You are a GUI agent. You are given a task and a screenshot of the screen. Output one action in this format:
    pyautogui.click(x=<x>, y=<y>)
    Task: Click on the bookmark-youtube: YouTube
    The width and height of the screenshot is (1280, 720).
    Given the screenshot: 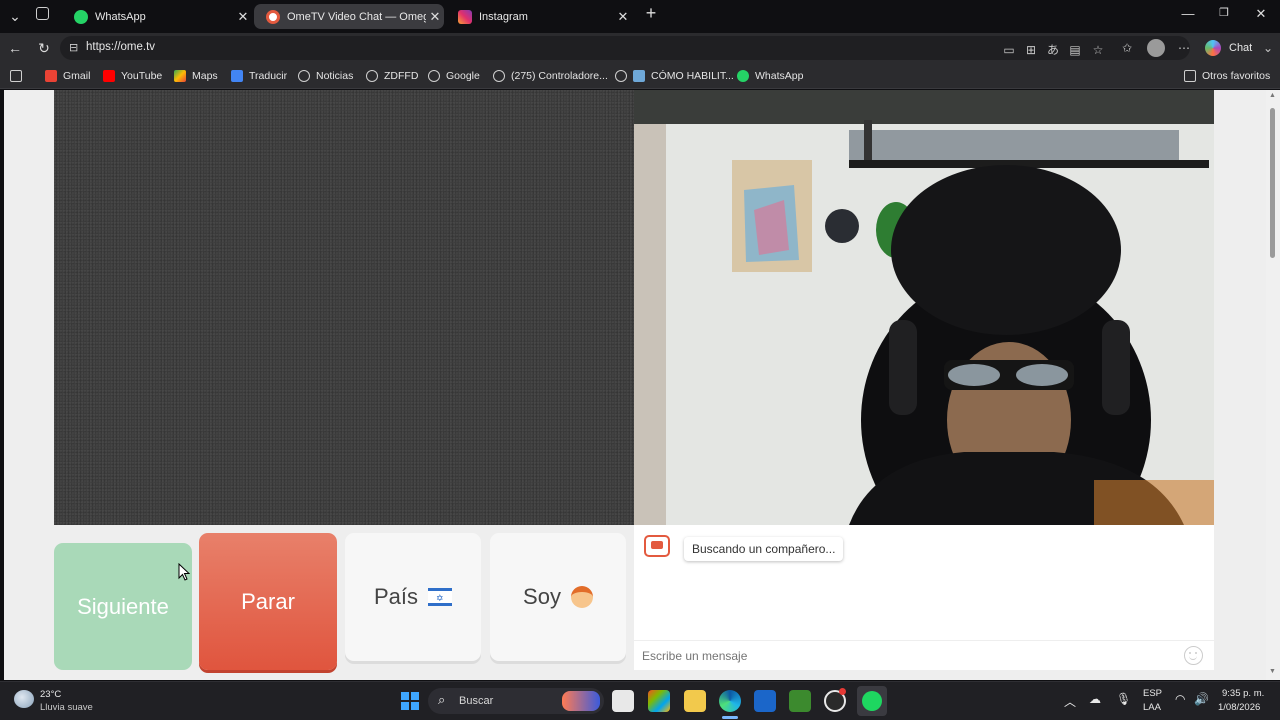 What is the action you would take?
    pyautogui.click(x=132, y=76)
    